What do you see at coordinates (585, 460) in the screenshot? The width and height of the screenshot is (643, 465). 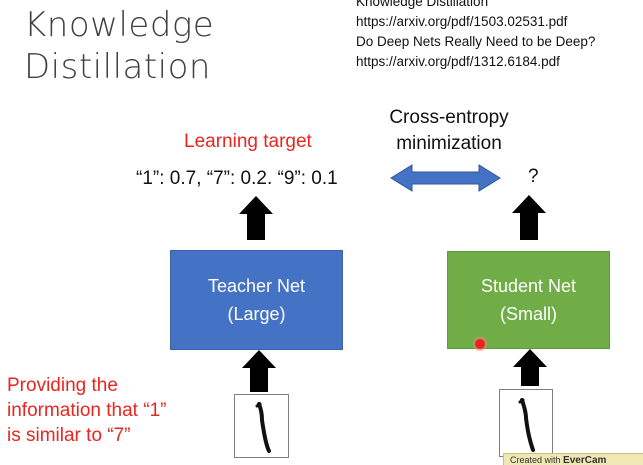 I see `watermark-brand: EverCam` at bounding box center [585, 460].